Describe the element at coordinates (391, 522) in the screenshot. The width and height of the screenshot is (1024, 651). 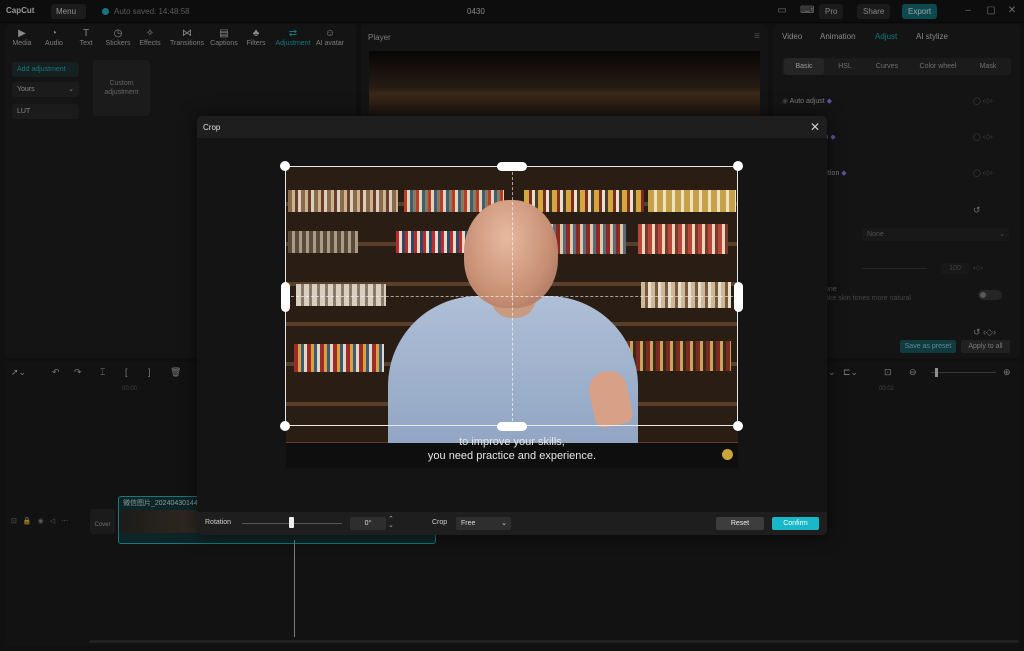
I see `rotation-stepper-icon: ⌃ ⌄` at that location.